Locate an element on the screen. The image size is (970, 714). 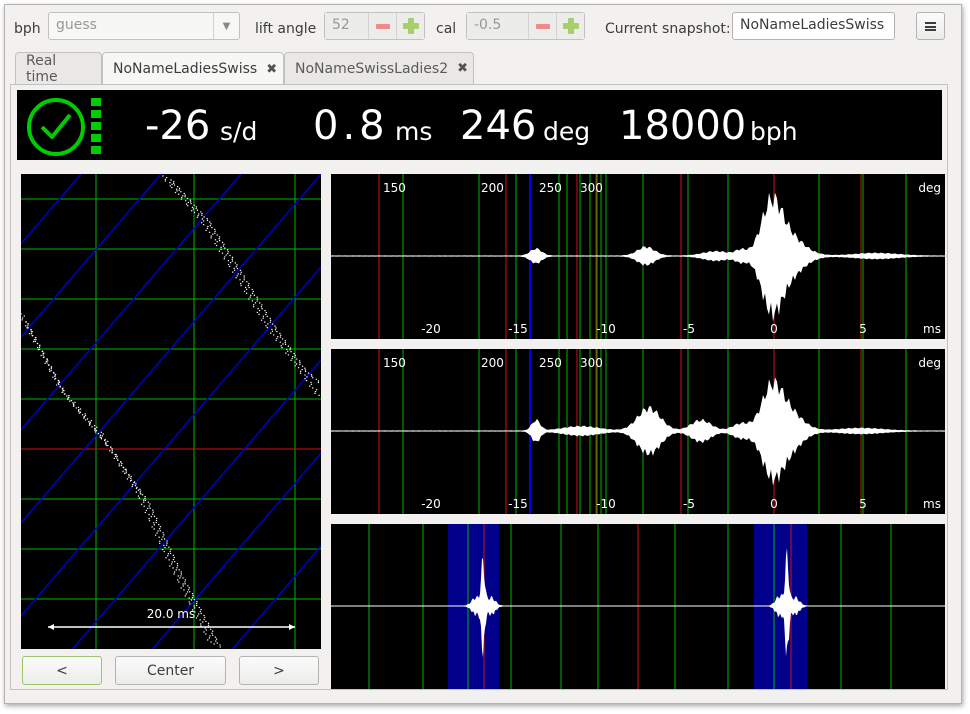
bph-combo: guess ▼ is located at coordinates (144, 26).